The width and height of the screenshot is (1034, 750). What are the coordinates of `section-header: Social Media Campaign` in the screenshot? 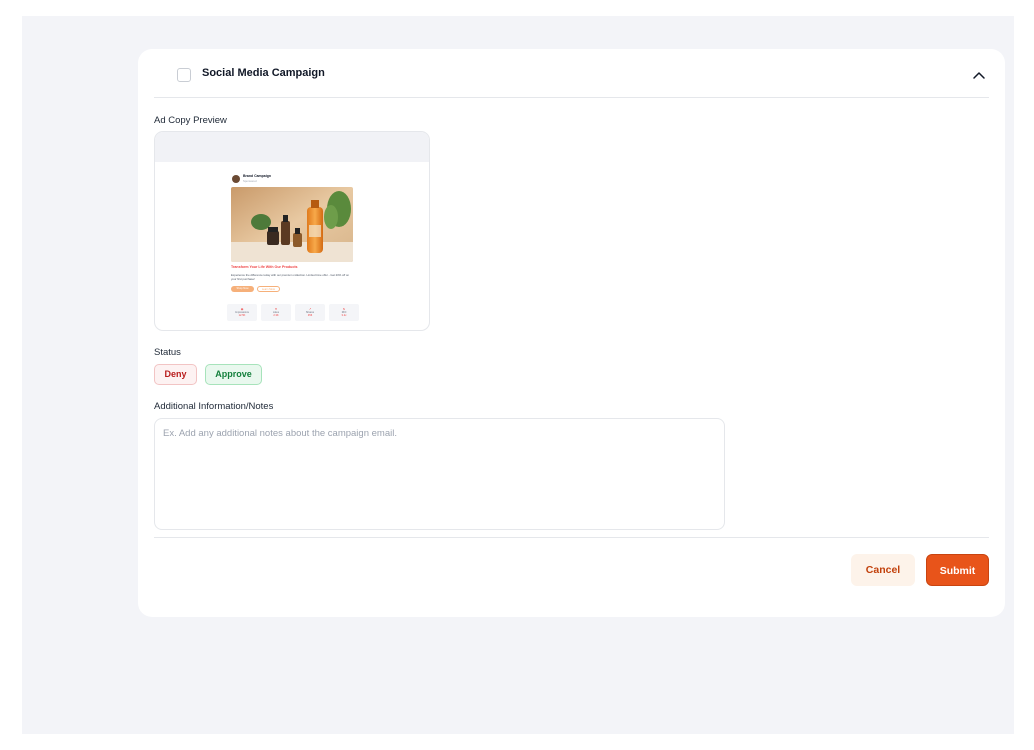 It's located at (571, 73).